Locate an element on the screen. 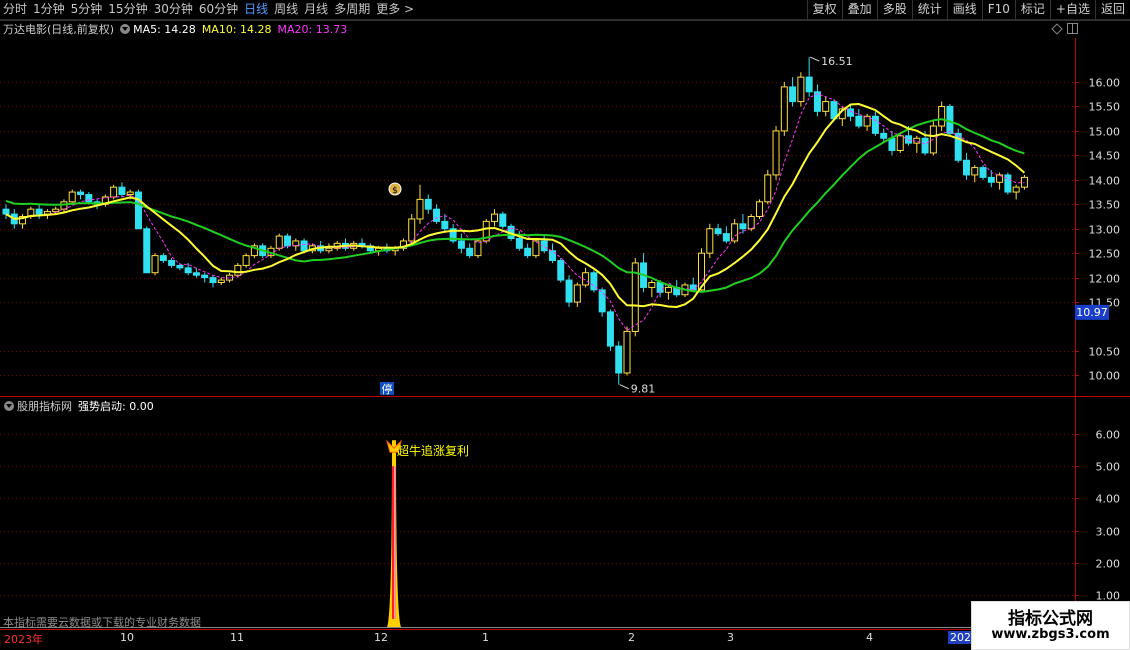  date-label-4: 1 is located at coordinates (485, 637).